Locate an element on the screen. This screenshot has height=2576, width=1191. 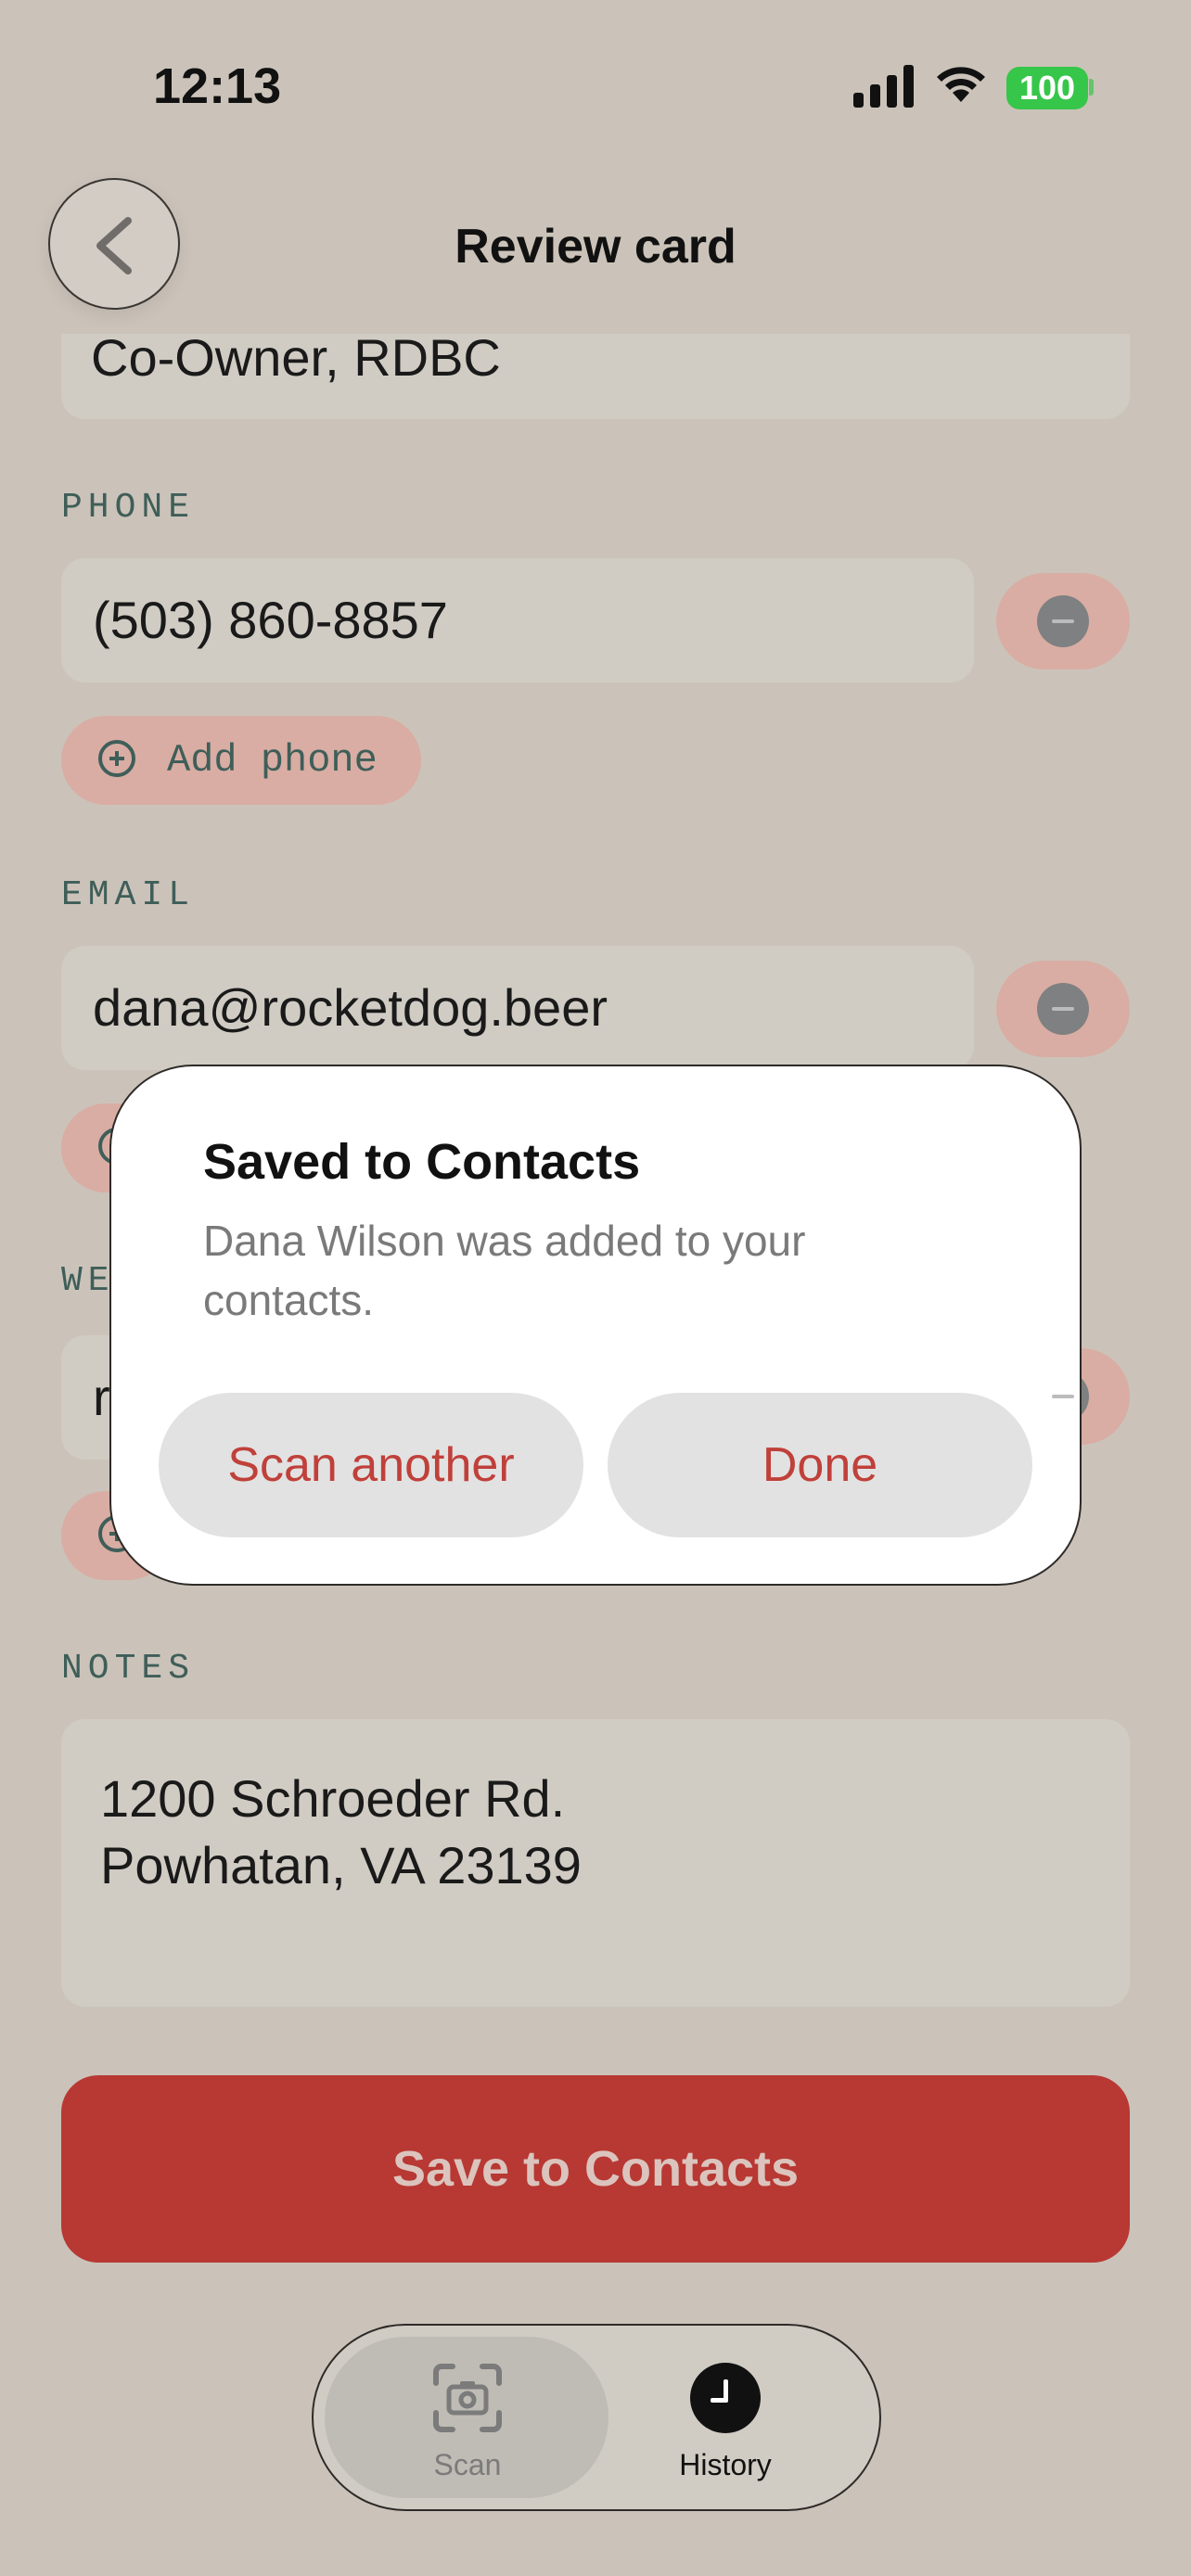
phone-section-label: PHONE is located at coordinates (128, 508).